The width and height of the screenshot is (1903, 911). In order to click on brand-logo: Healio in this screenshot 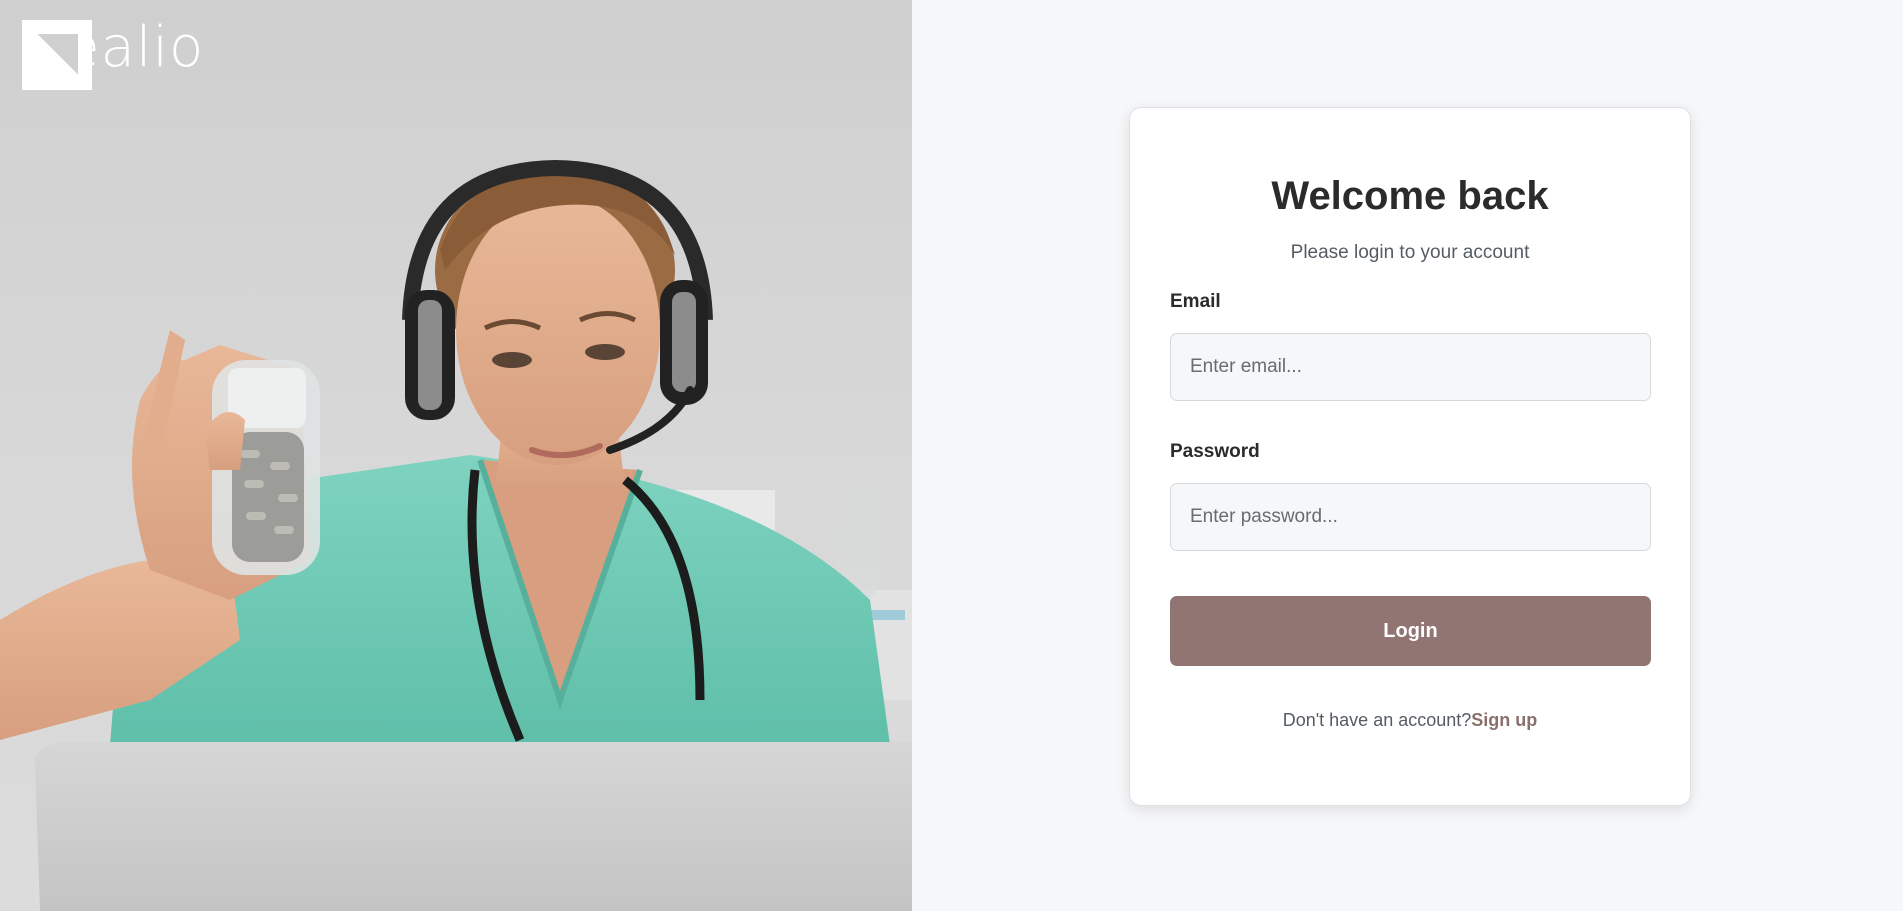, I will do `click(113, 55)`.